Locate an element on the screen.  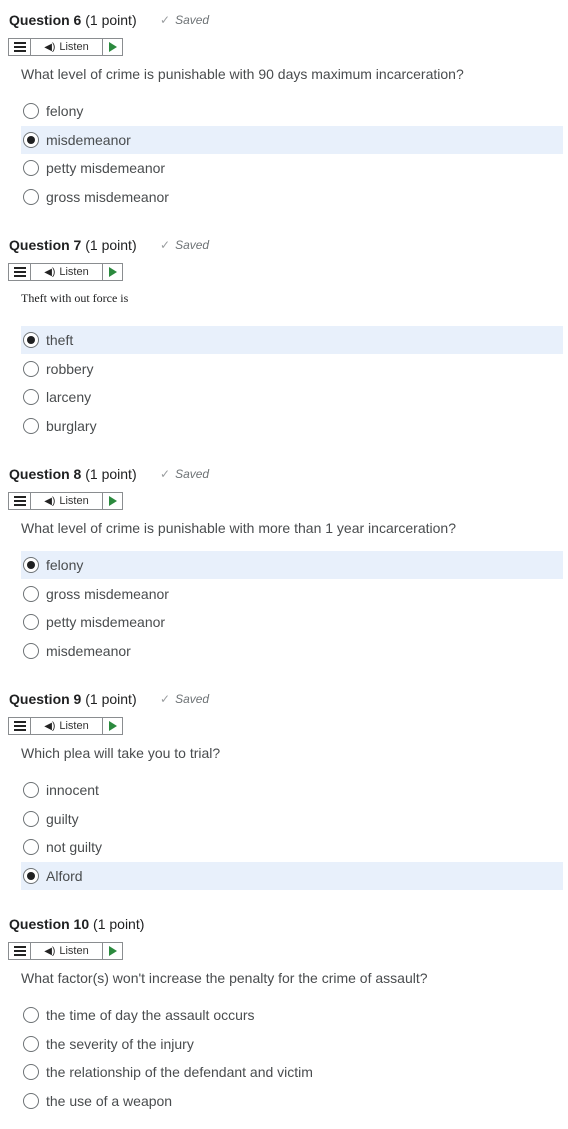
answer-label: Alford is located at coordinates (64, 876).